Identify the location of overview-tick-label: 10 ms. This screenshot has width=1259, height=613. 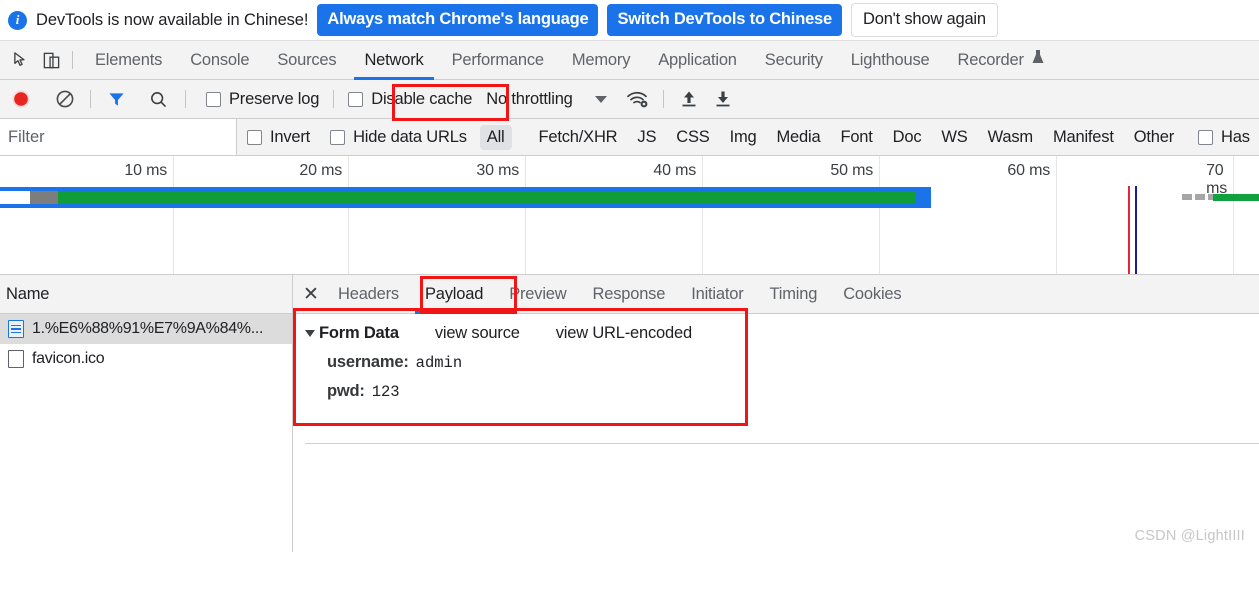
(145, 170).